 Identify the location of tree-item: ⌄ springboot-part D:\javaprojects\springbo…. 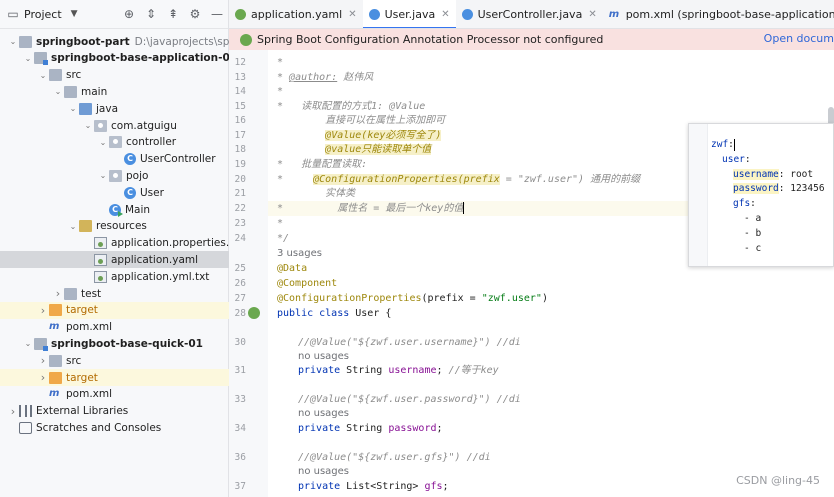
(114, 41).